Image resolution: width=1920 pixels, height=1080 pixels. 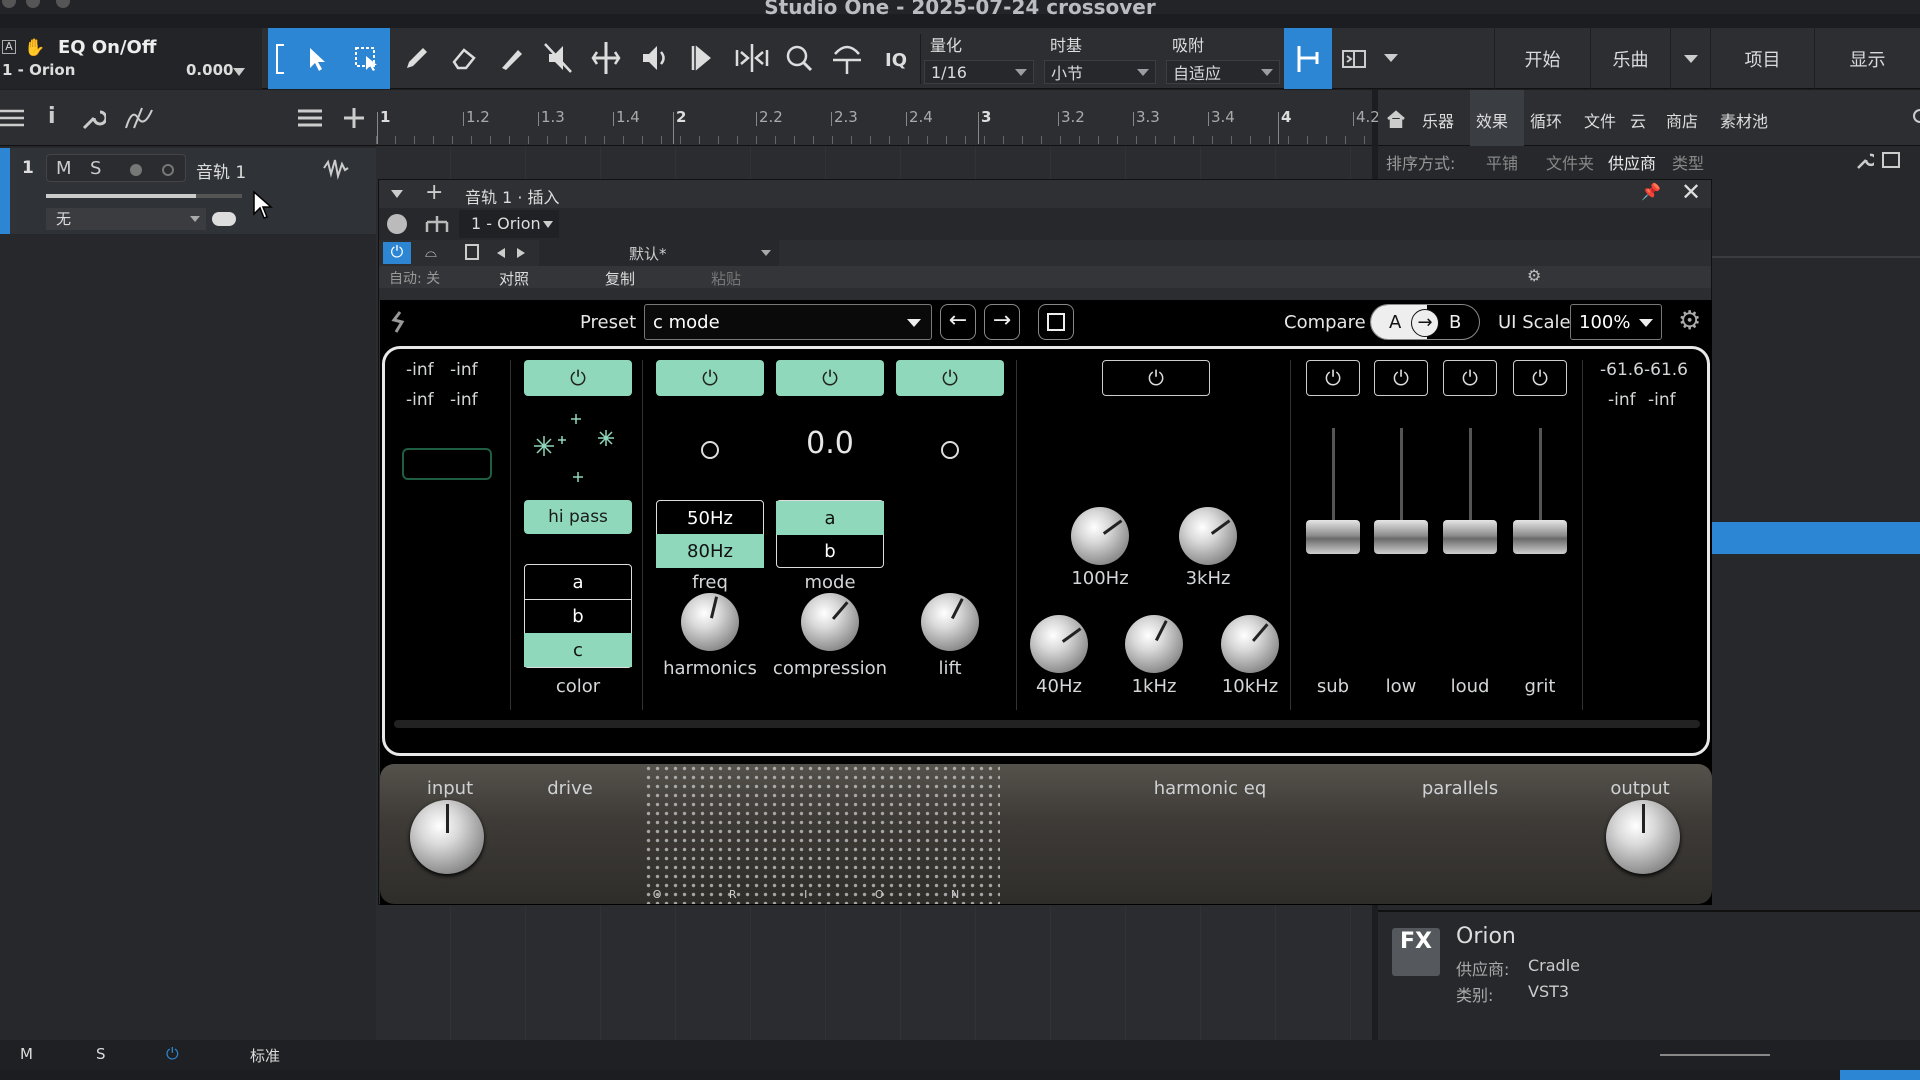 I want to click on list-icon, so click(x=310, y=118).